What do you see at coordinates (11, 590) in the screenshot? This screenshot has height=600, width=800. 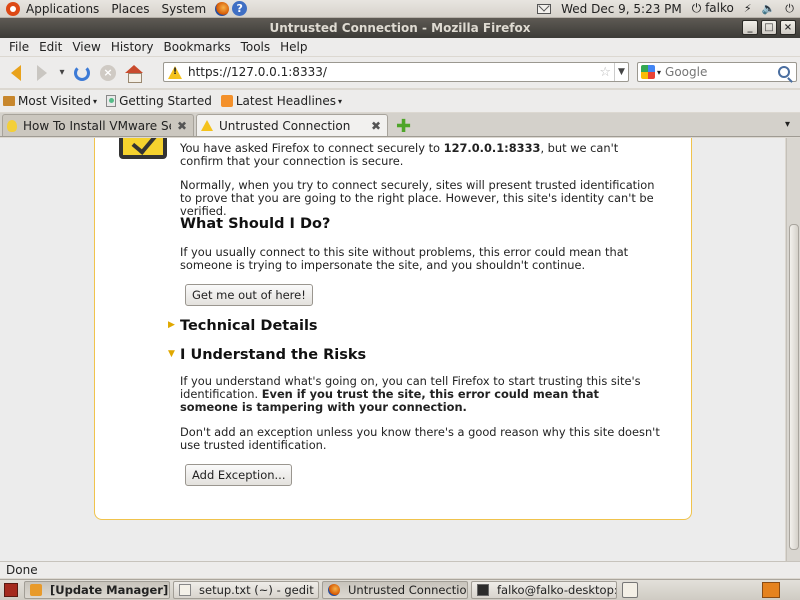 I see `show-desktop-icon` at bounding box center [11, 590].